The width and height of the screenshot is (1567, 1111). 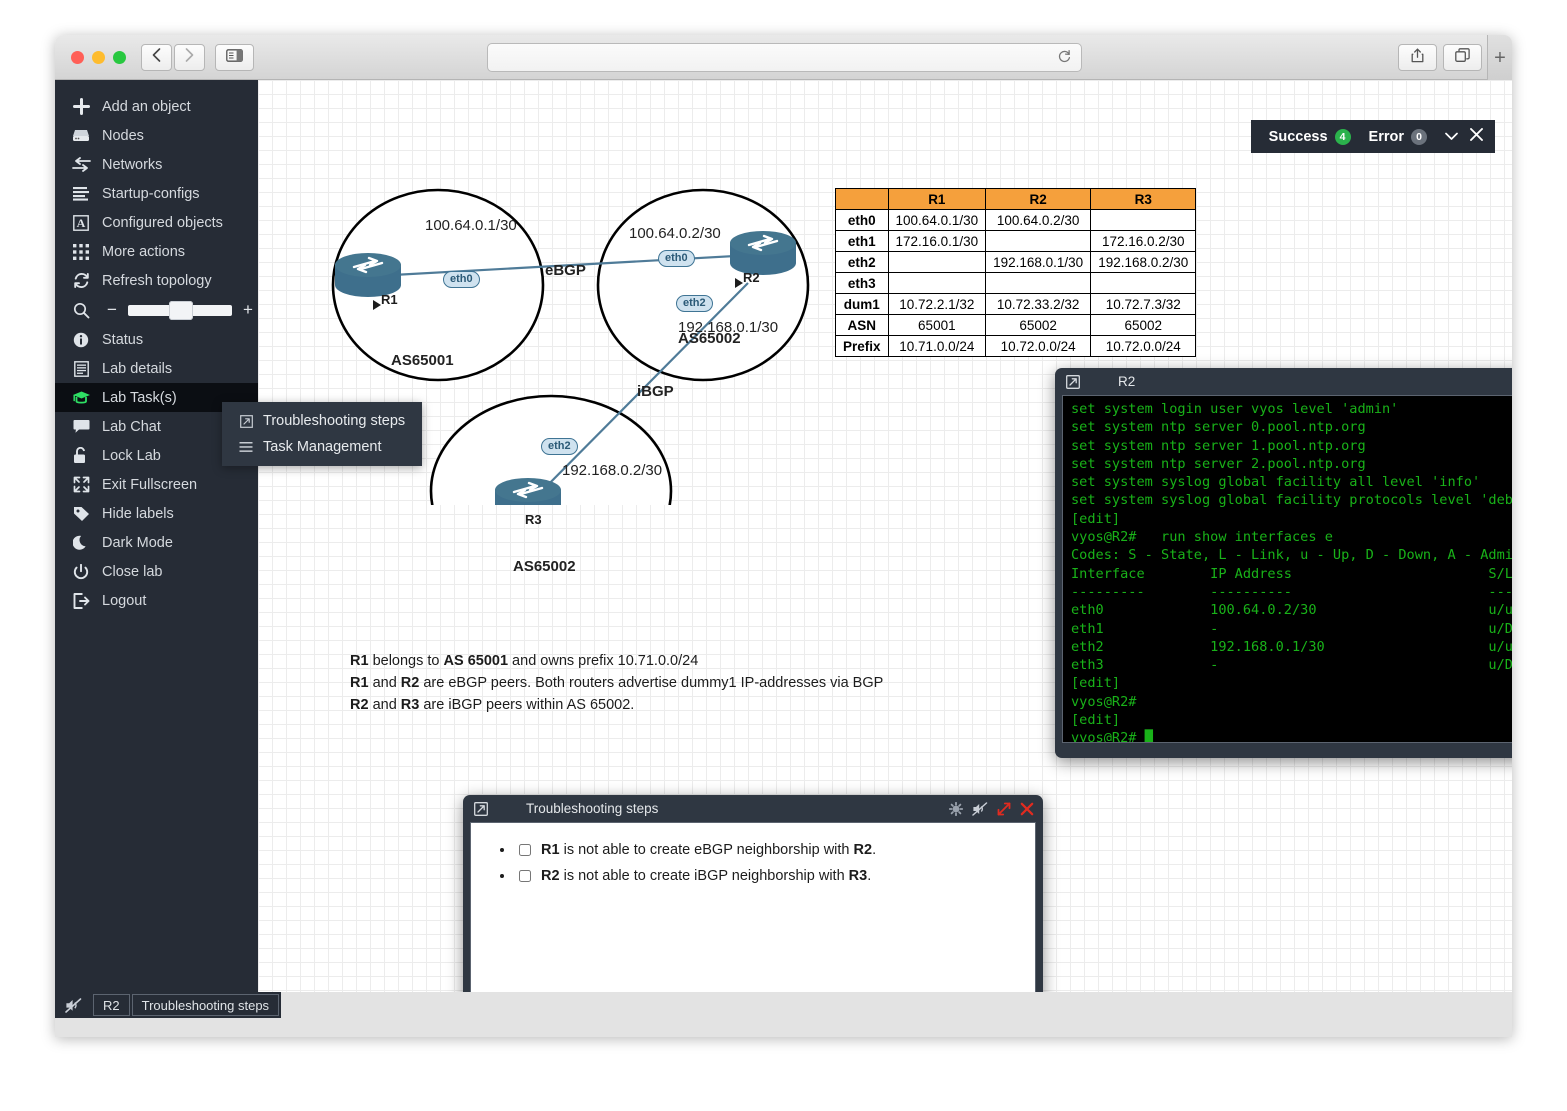 What do you see at coordinates (368, 275) in the screenshot?
I see `router-node-r1` at bounding box center [368, 275].